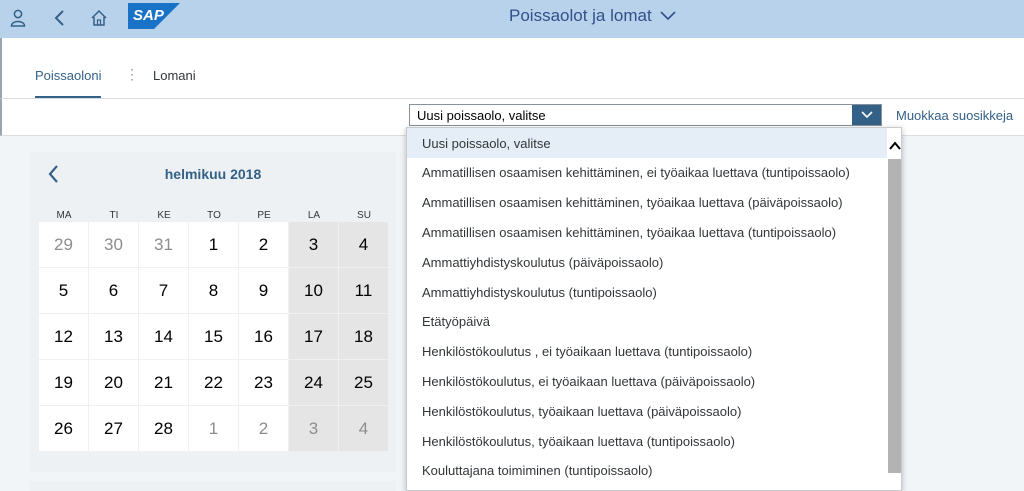  Describe the element at coordinates (363, 382) in the screenshot. I see `calendar-day: 25` at that location.